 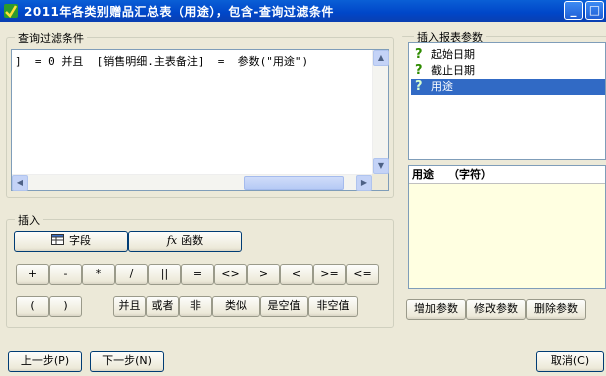 What do you see at coordinates (32, 306) in the screenshot?
I see `open-paren-button: (` at bounding box center [32, 306].